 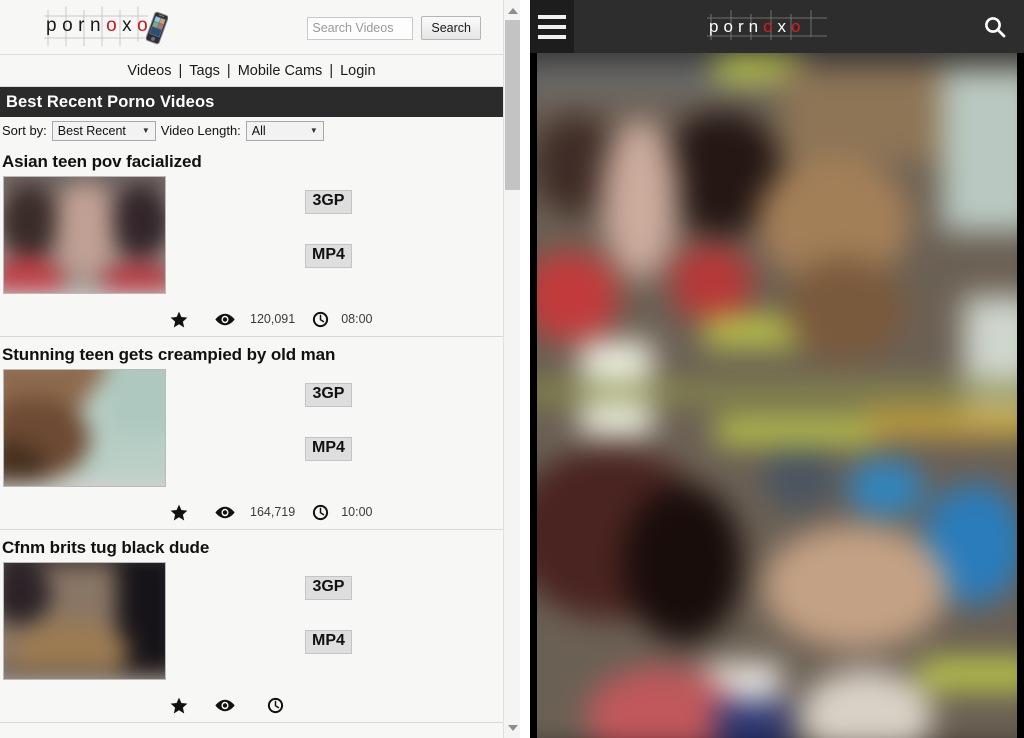 I want to click on panel-gutter, so click(x=525, y=369).